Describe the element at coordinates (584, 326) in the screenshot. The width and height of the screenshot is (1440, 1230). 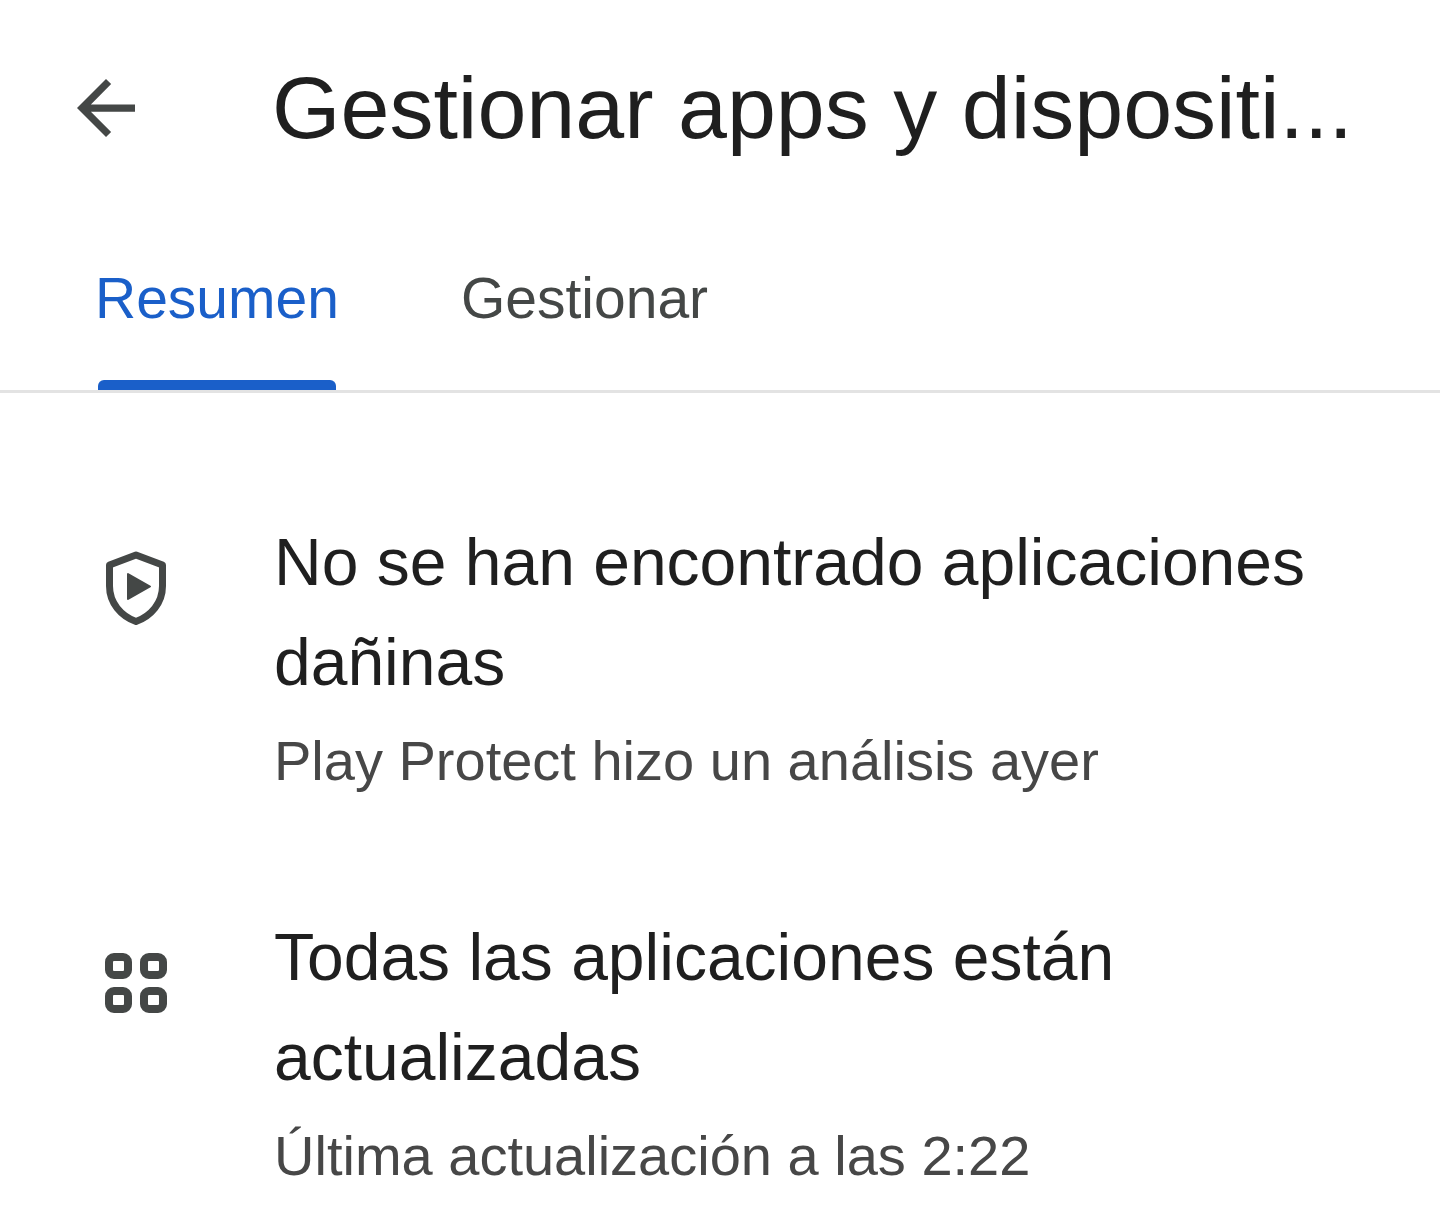
I see `tab: Gestionar` at that location.